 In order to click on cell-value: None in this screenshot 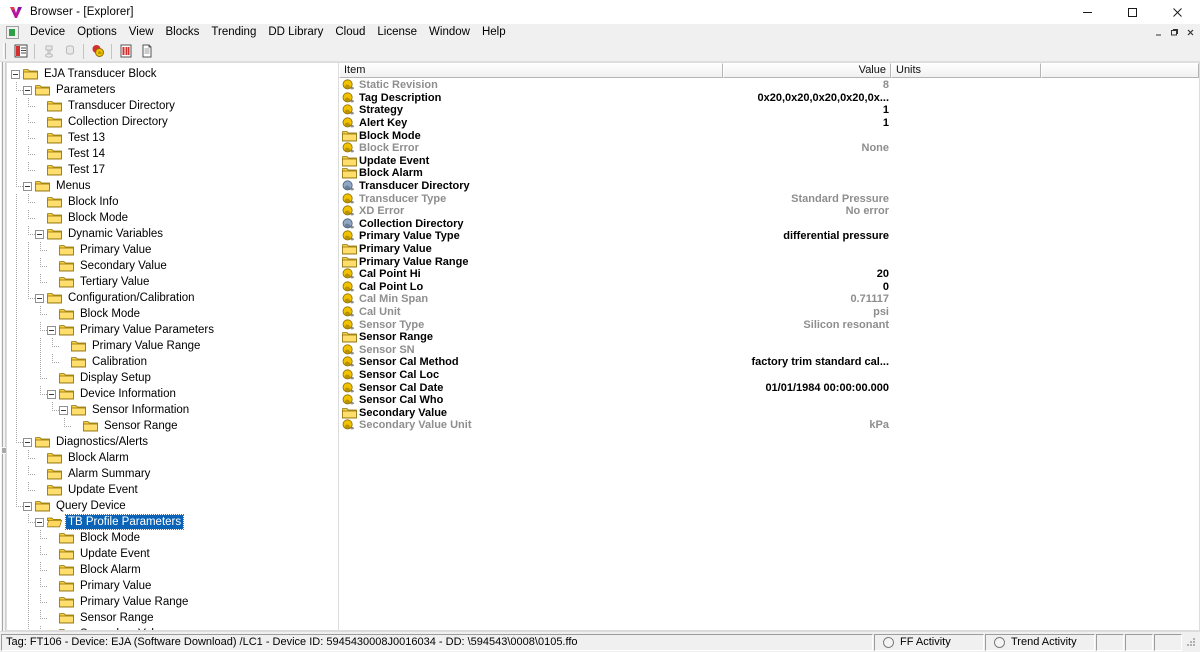, I will do `click(807, 148)`.